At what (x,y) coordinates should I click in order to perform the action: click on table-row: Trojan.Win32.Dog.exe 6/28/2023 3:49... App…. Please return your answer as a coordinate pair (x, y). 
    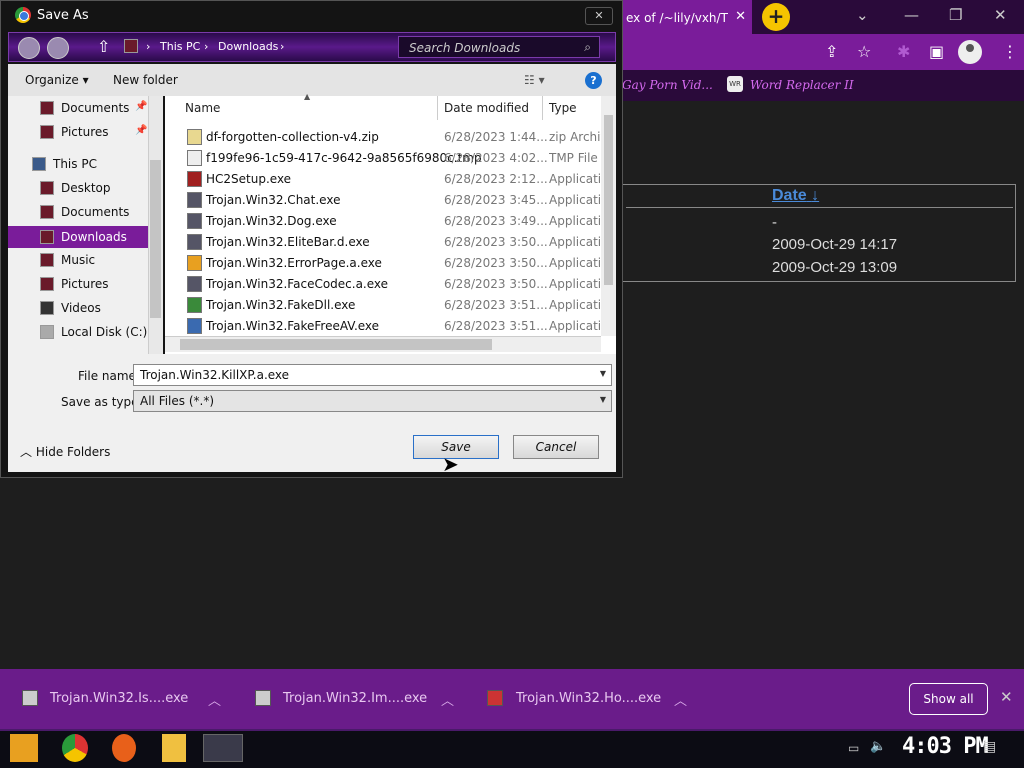
    Looking at the image, I should click on (393, 221).